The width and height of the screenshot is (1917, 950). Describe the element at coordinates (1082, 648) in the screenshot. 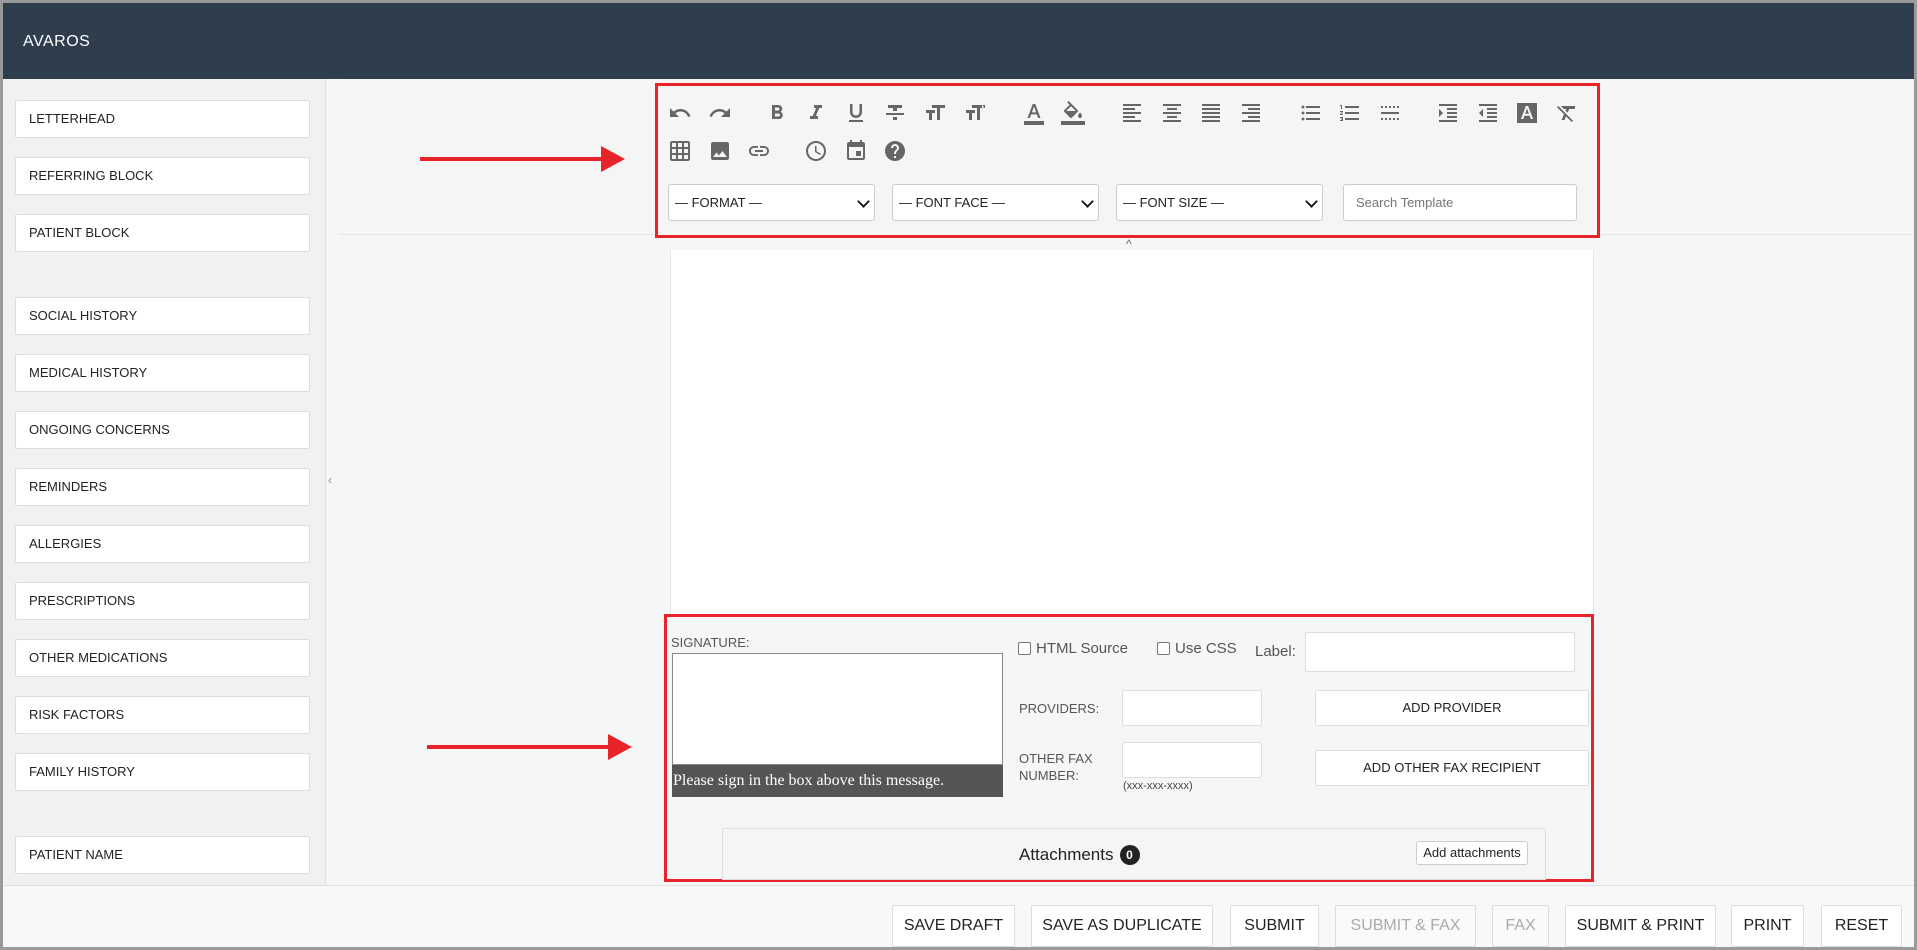

I see `html-source-label: HTML Source` at that location.